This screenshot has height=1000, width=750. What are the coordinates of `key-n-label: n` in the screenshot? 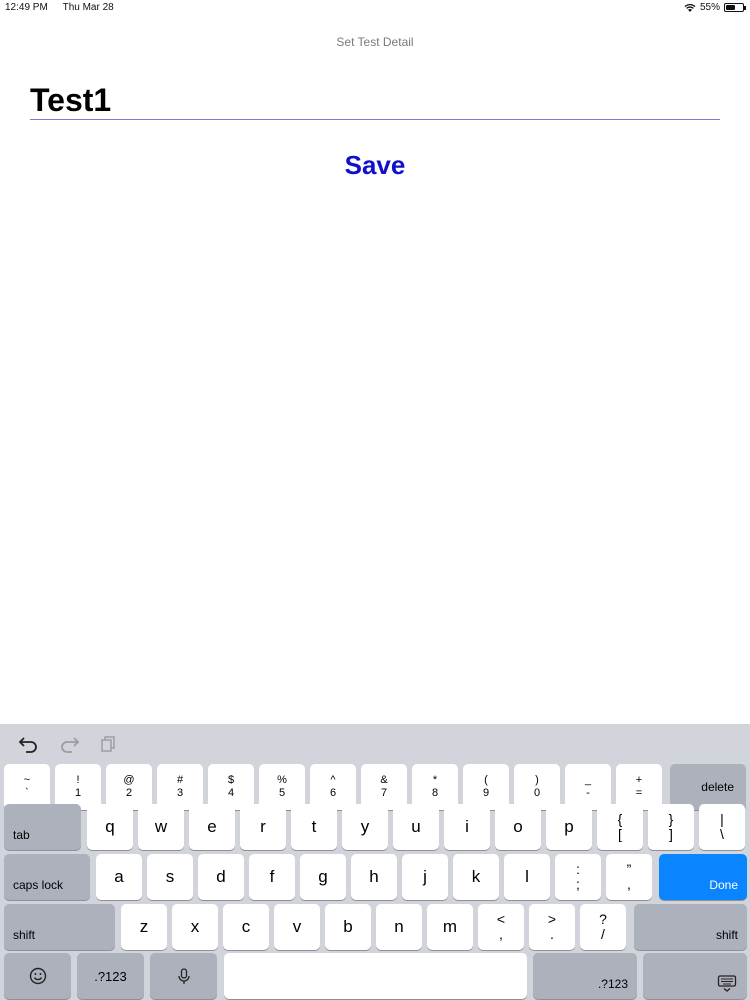 It's located at (399, 926).